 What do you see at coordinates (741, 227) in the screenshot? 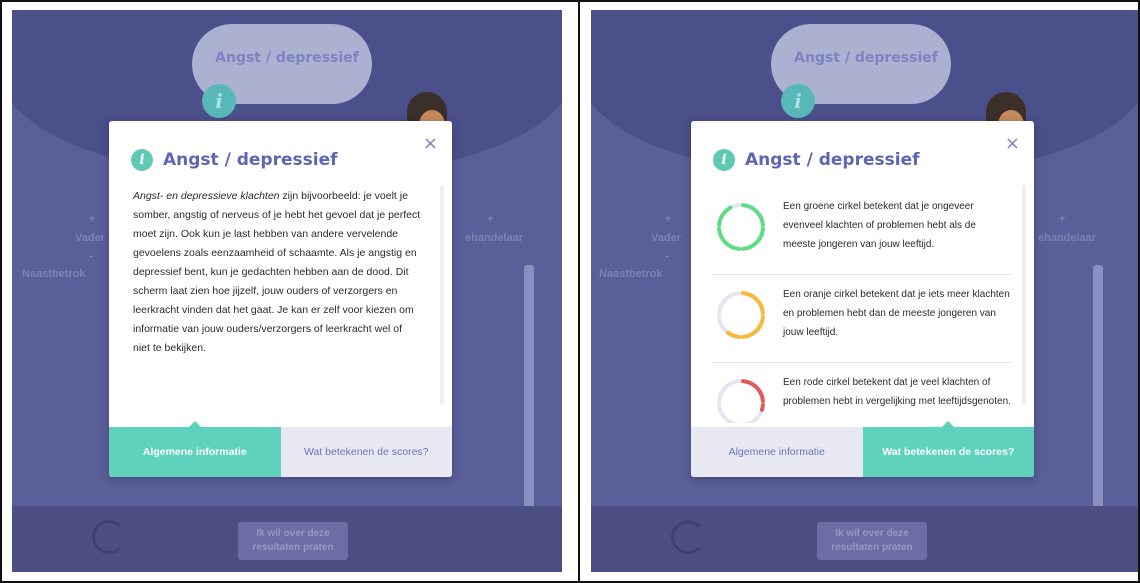
I see `green-circle-icon` at bounding box center [741, 227].